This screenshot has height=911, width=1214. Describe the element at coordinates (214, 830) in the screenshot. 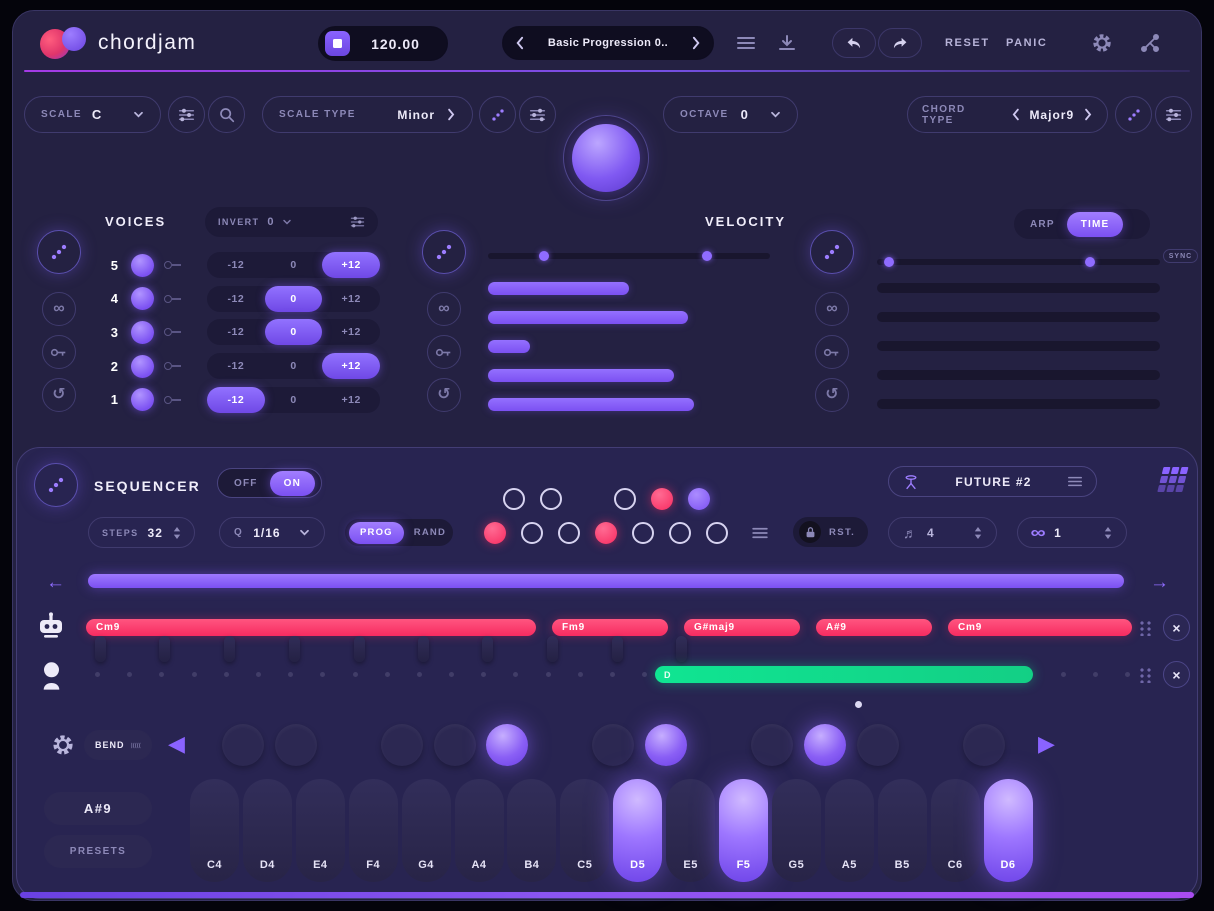

I see `key-C4: C4` at that location.